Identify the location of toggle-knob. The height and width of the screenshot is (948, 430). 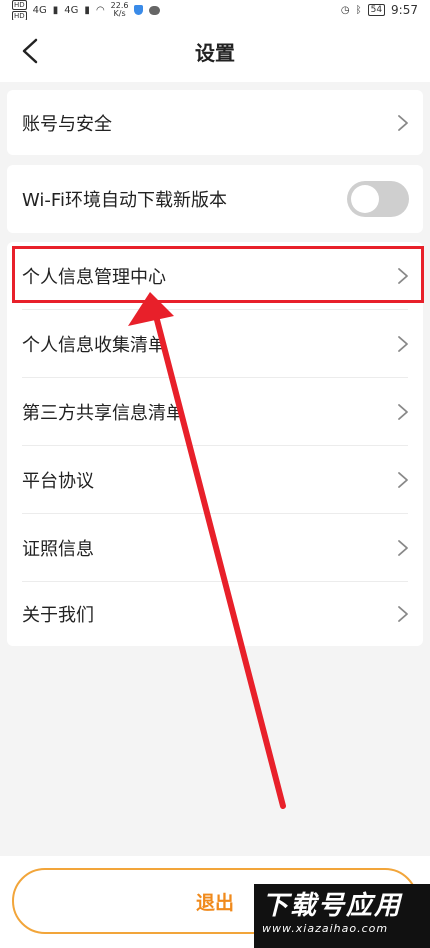
(365, 199).